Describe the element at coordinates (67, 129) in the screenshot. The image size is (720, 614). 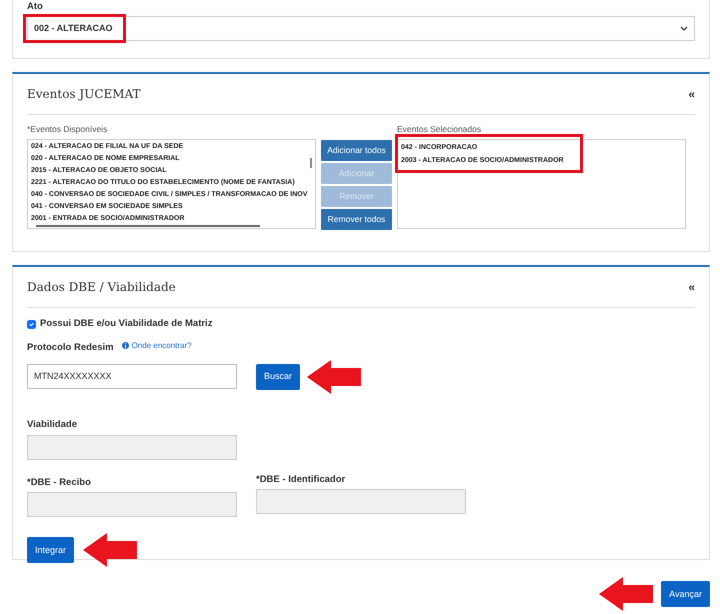
I see `list-label: *Eventos Disponíveis` at that location.